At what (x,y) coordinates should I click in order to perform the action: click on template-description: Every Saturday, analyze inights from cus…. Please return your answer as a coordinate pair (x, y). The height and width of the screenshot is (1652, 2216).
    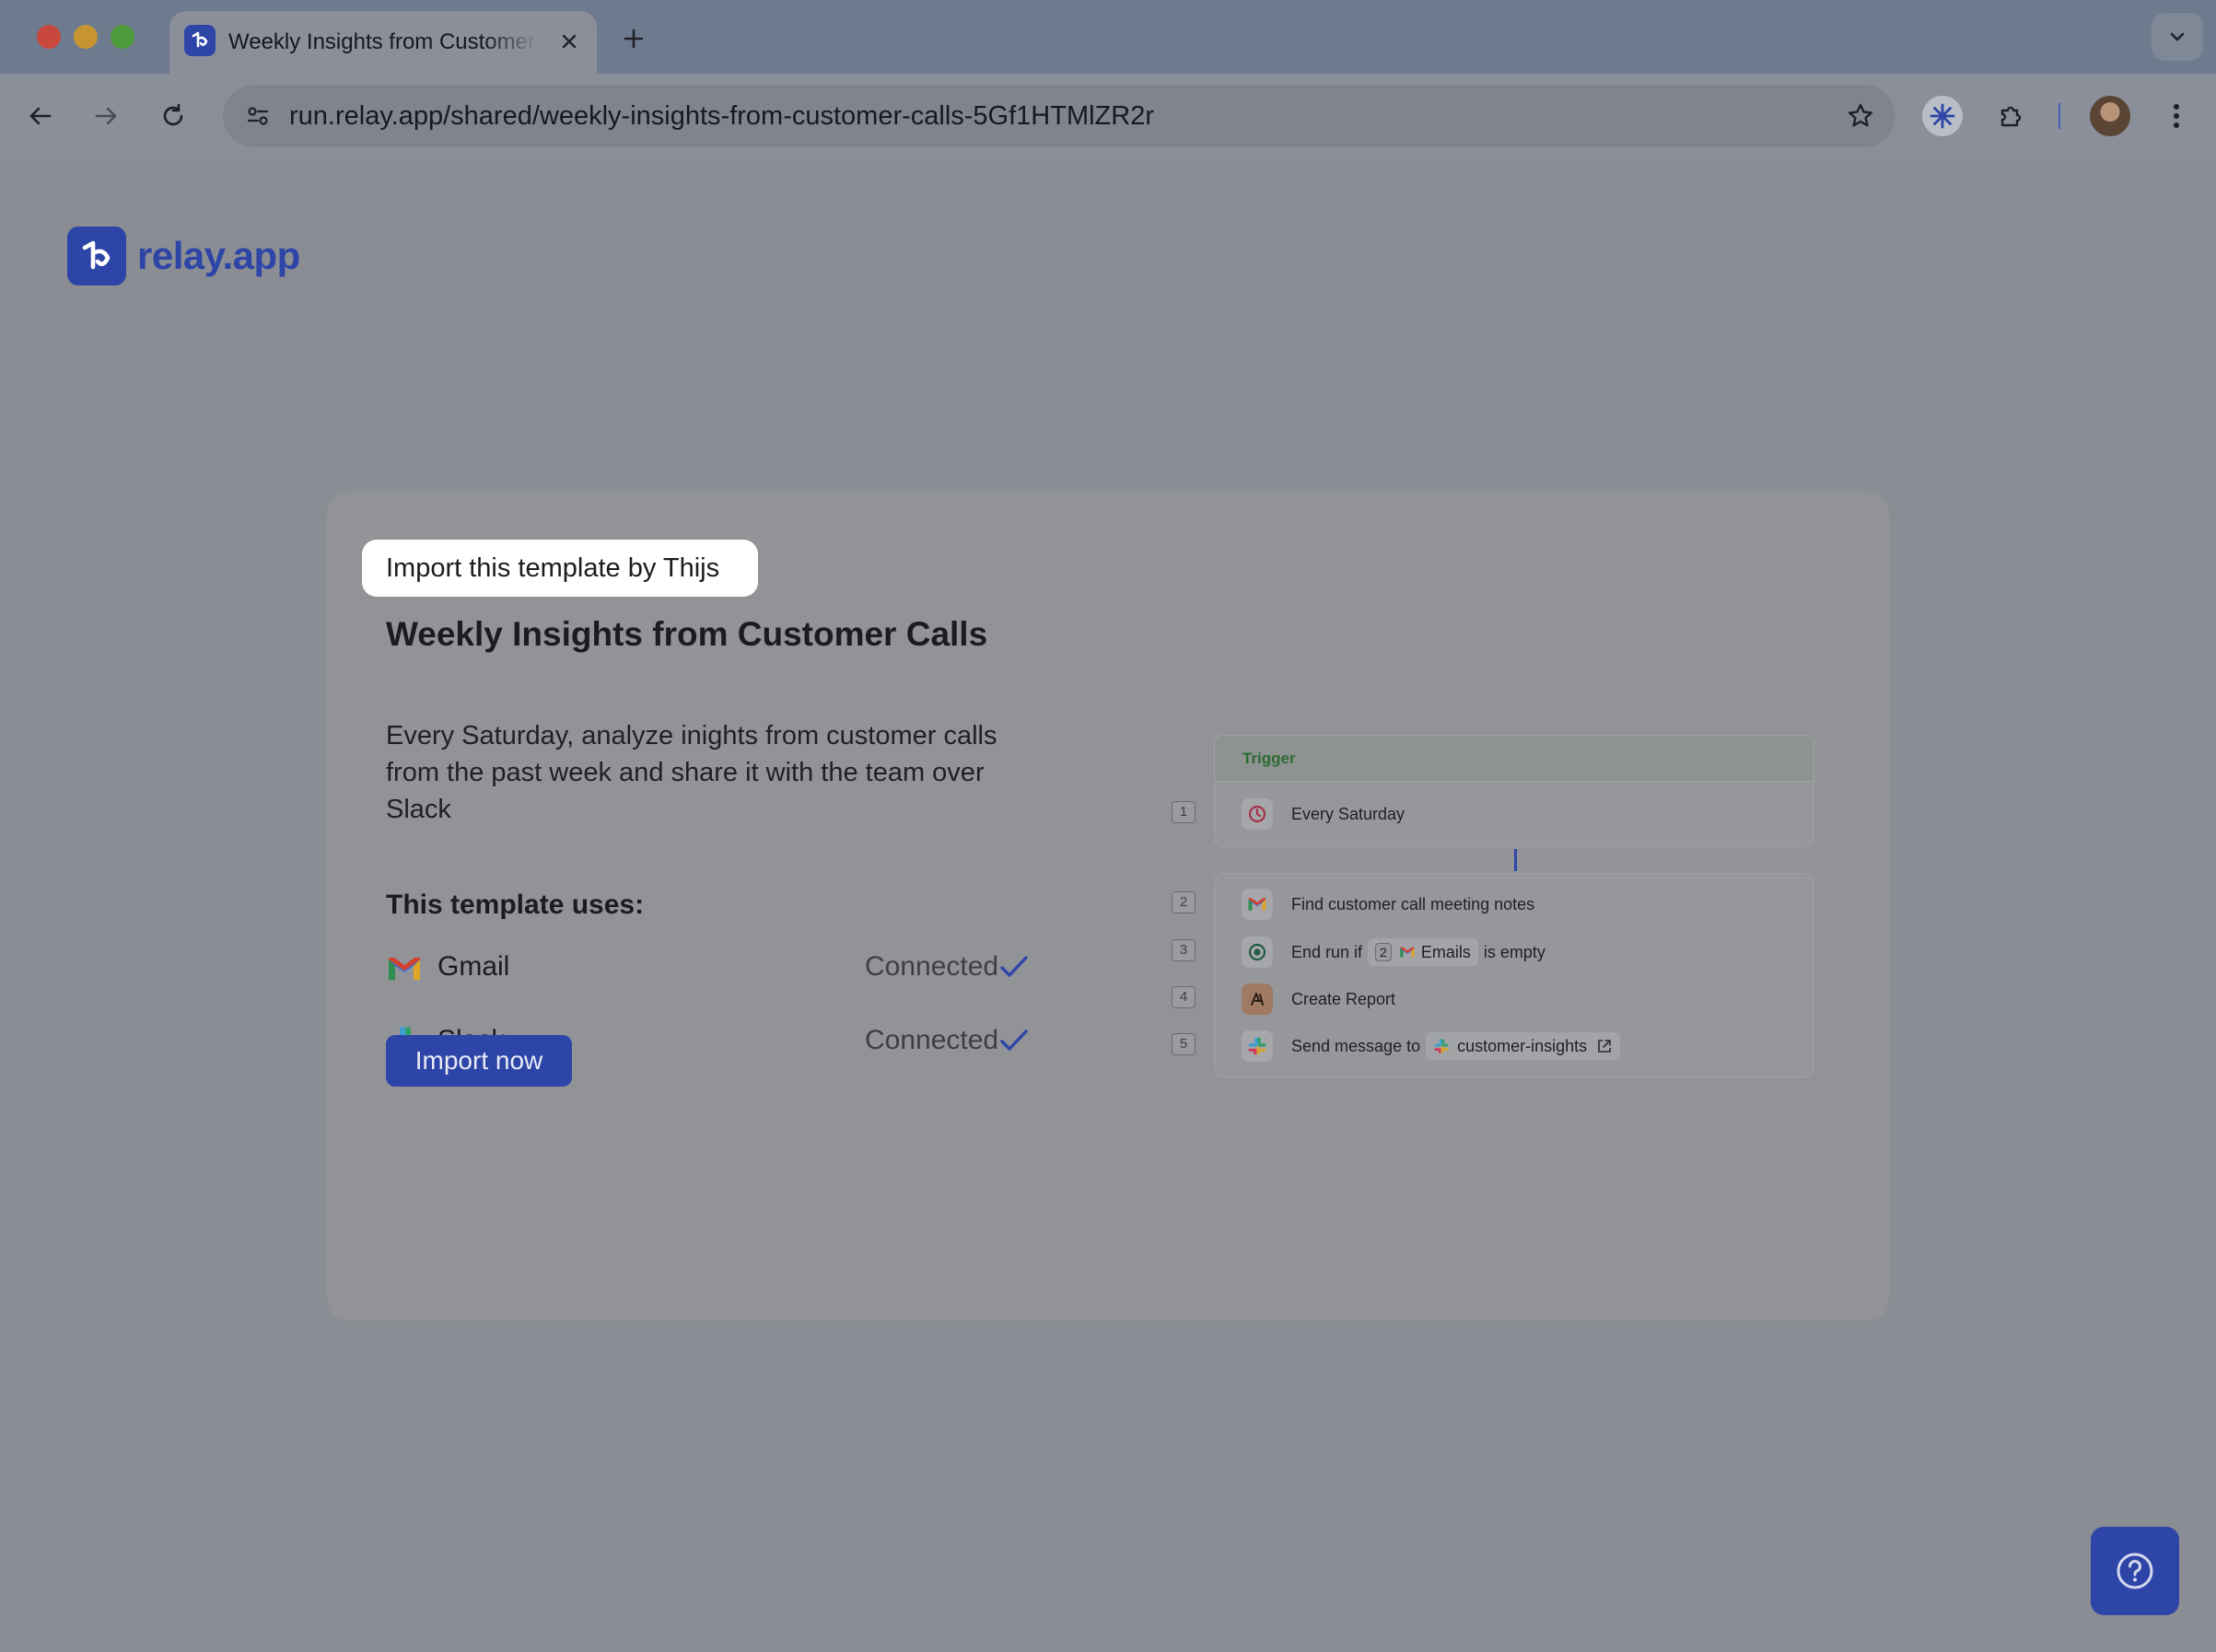
    Looking at the image, I should click on (692, 772).